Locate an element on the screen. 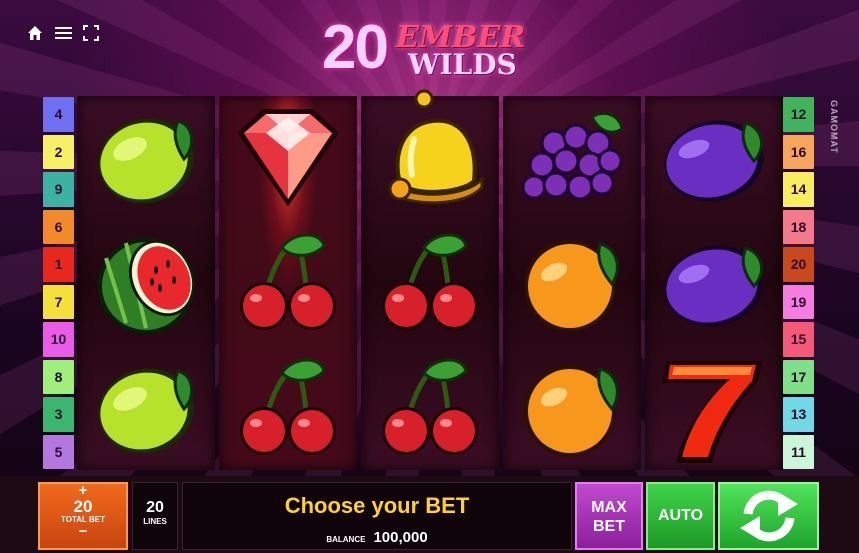 The width and height of the screenshot is (859, 553). lines-display: 20 LINES is located at coordinates (155, 516).